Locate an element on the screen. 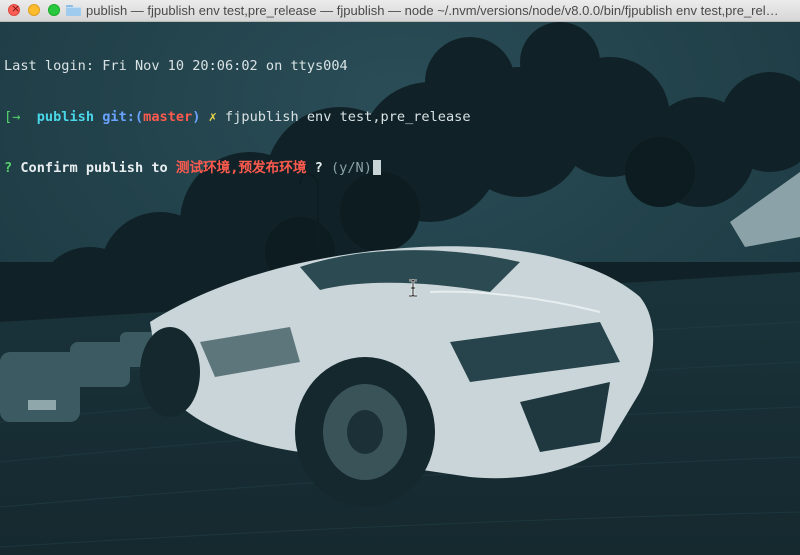 Image resolution: width=800 pixels, height=555 pixels. question-hint: (y/N) is located at coordinates (351, 168).